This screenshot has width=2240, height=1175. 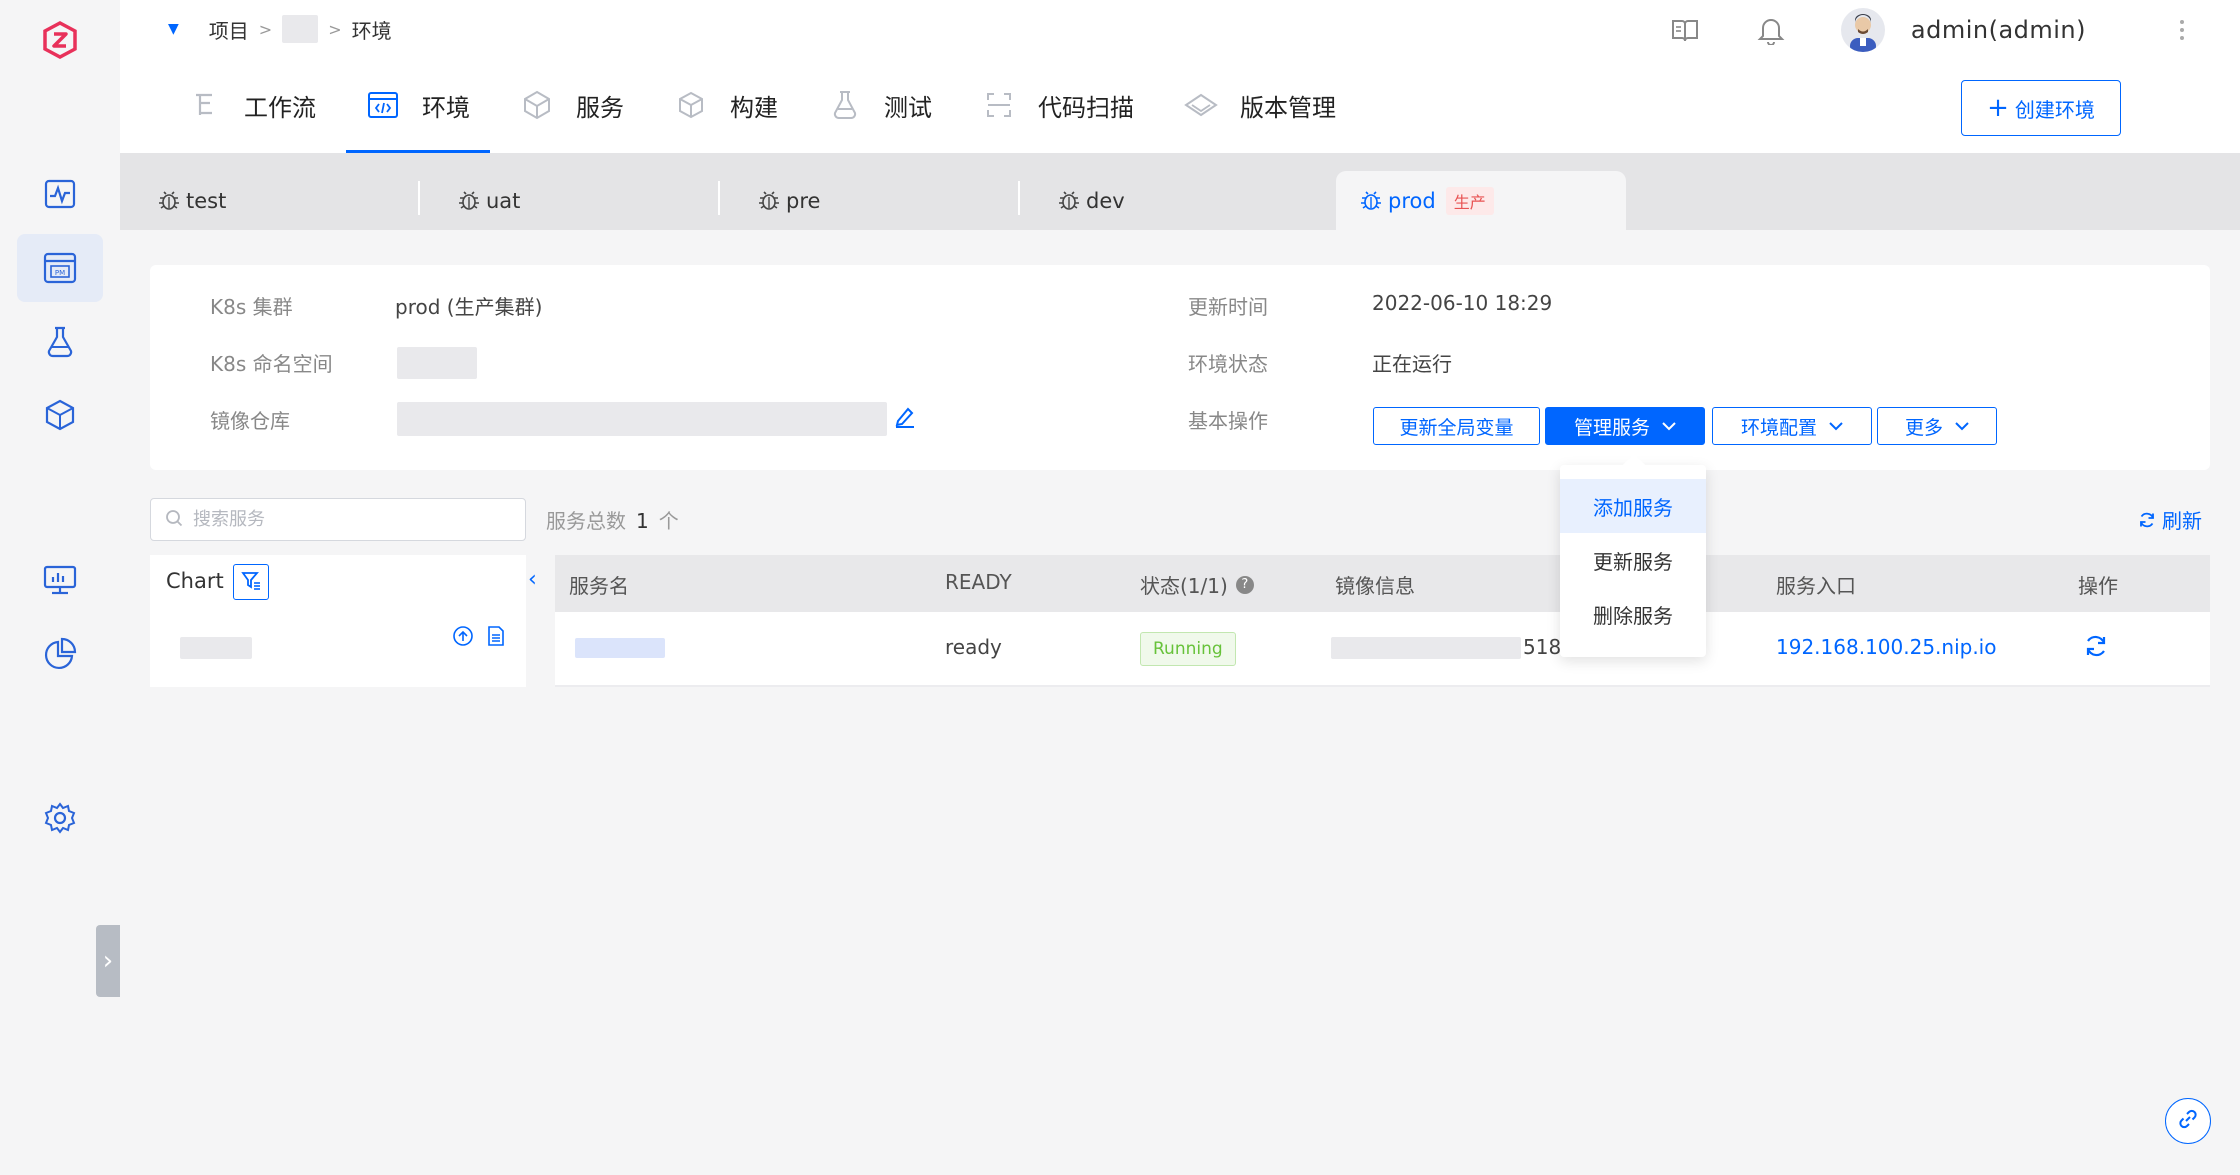 What do you see at coordinates (1923, 427) in the screenshot?
I see `button-label: 更多` at bounding box center [1923, 427].